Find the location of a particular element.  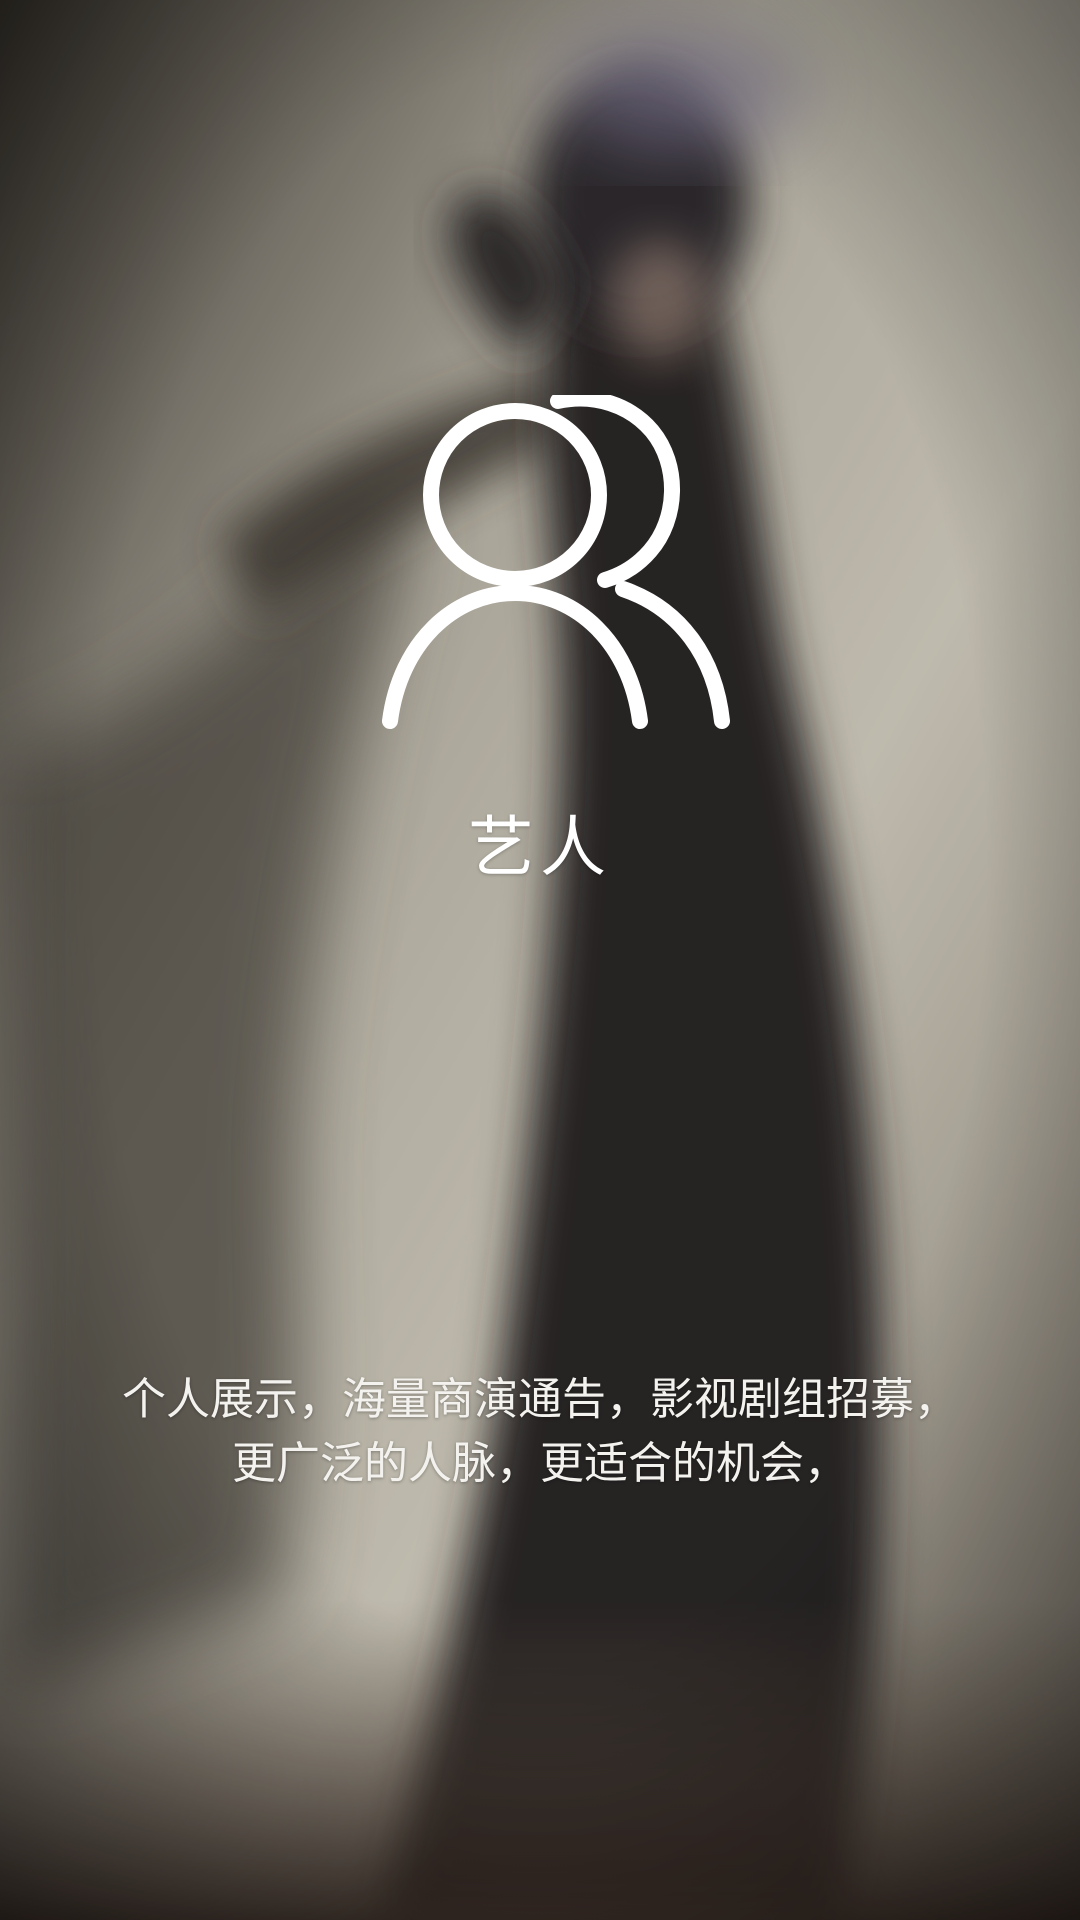

description-line: 更广泛的人脉，更适合的机会， is located at coordinates (540, 1463).